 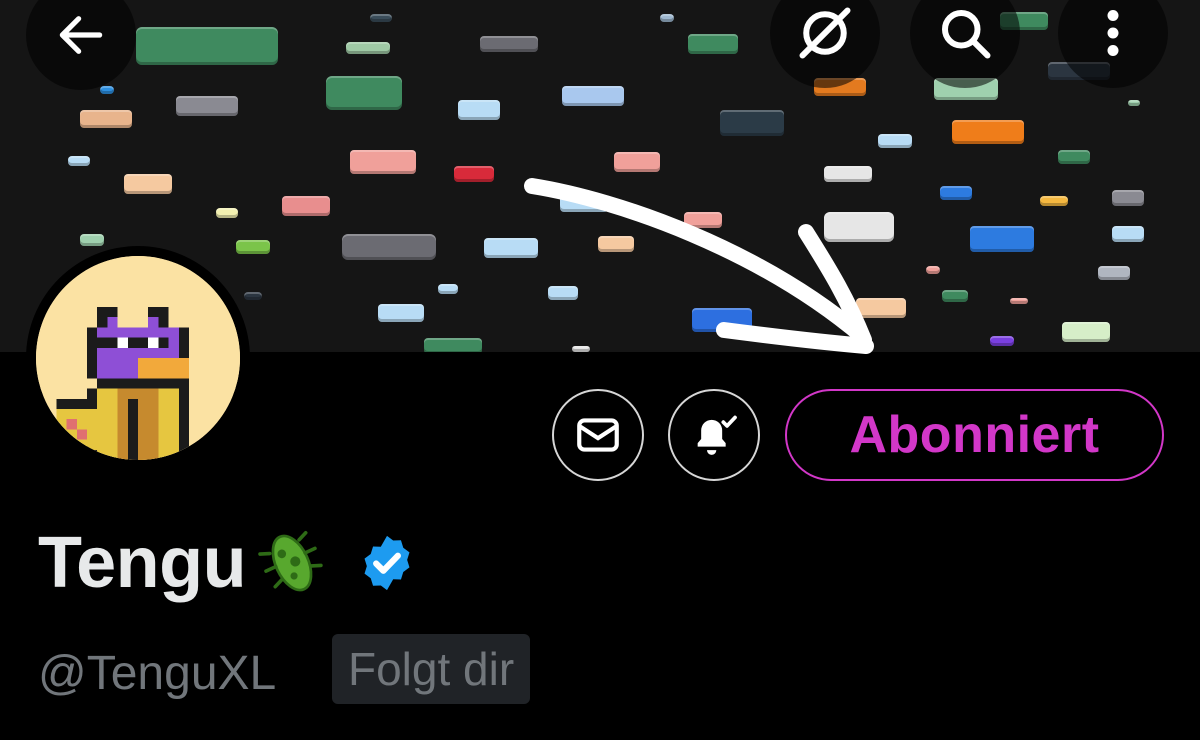 I want to click on follows-you-badge: Folgt dir, so click(x=431, y=669).